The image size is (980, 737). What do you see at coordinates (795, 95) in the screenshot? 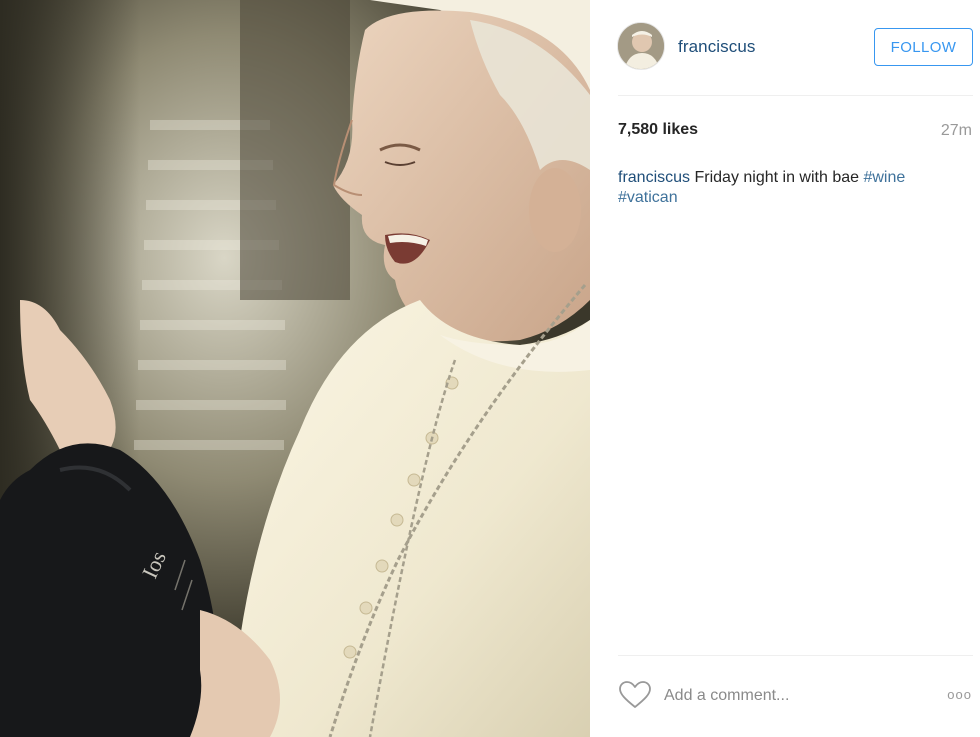
I see `header-divider` at bounding box center [795, 95].